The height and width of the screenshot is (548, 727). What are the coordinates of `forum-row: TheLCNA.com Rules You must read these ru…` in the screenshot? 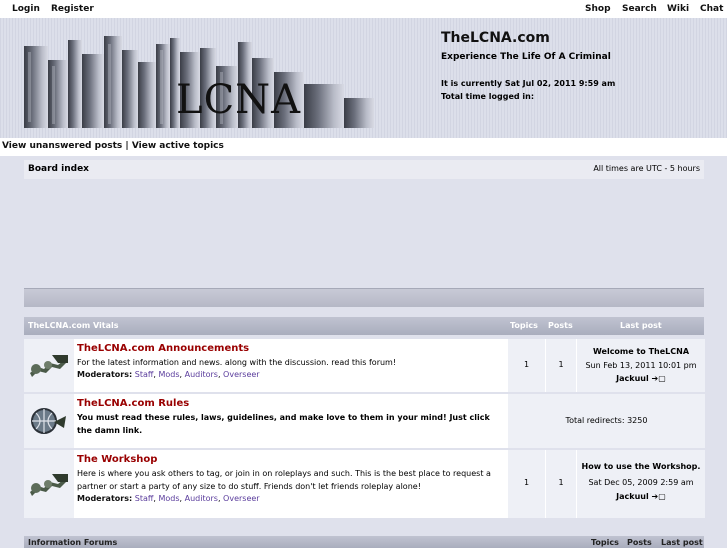 It's located at (364, 421).